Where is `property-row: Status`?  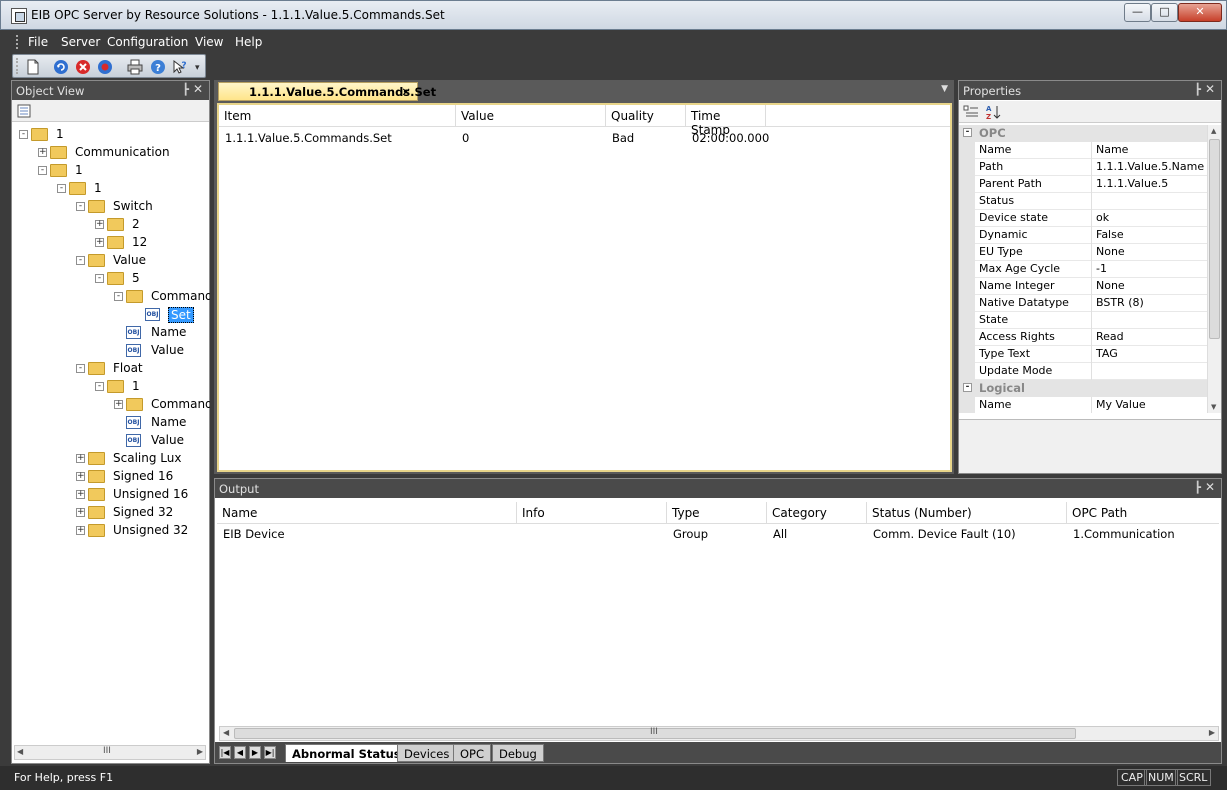 property-row: Status is located at coordinates (1083, 201).